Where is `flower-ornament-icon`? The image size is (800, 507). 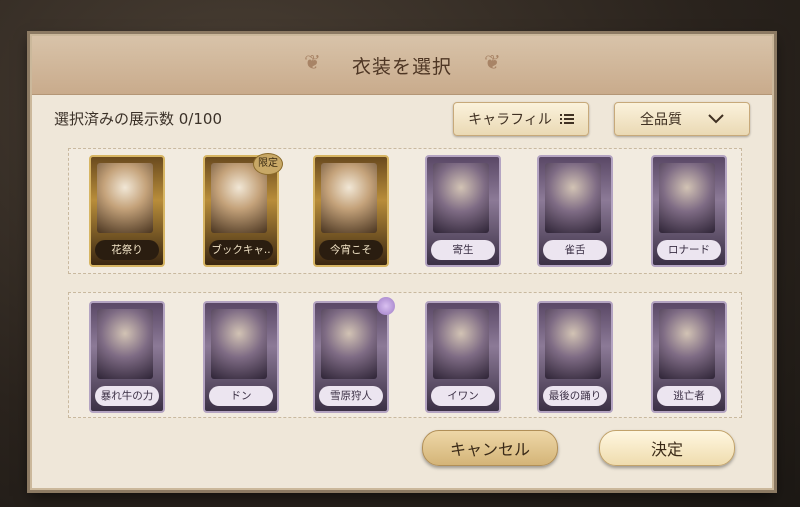 flower-ornament-icon is located at coordinates (386, 306).